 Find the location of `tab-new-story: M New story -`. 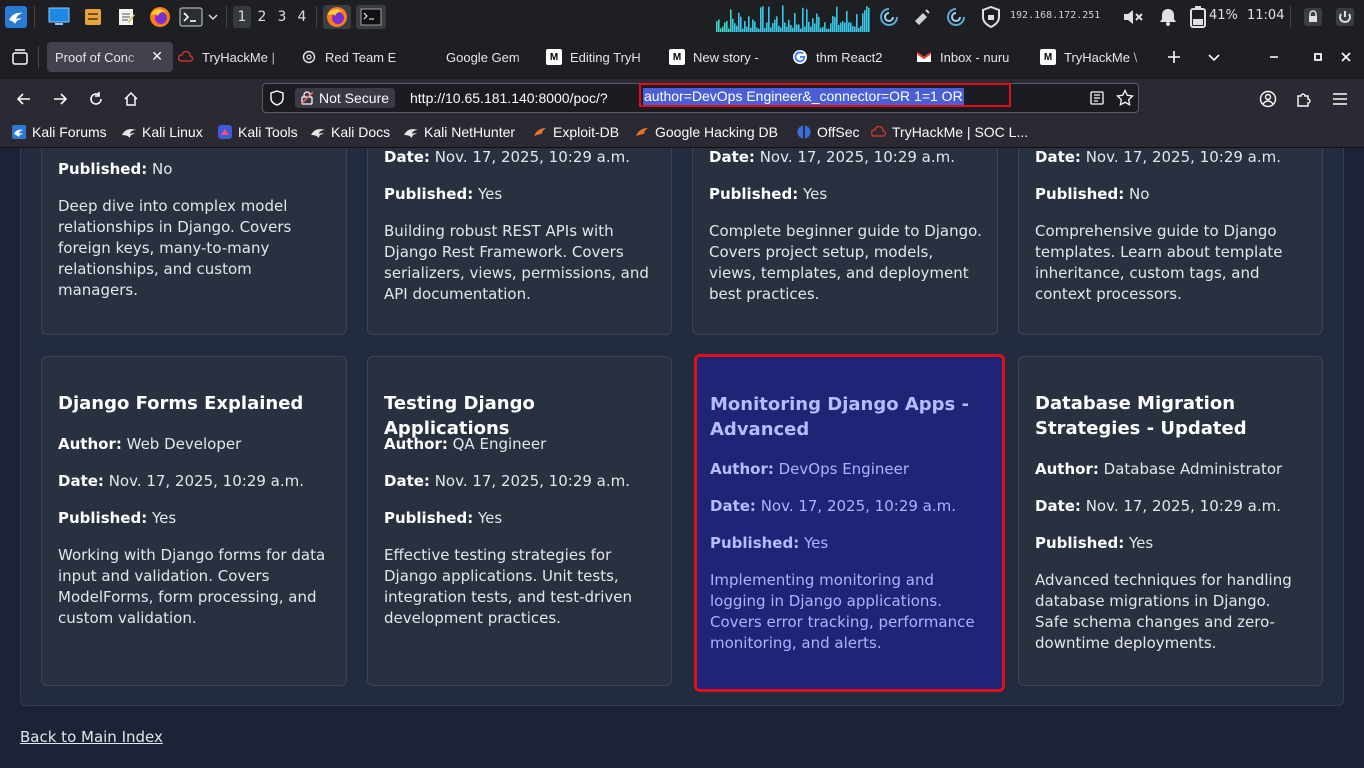

tab-new-story: M New story - is located at coordinates (724, 57).